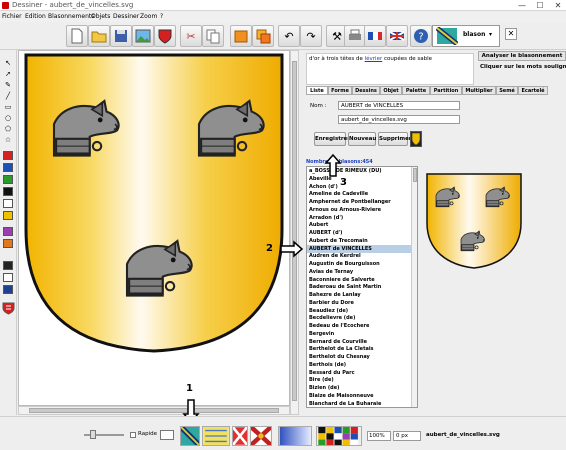 This screenshot has height=450, width=566. What do you see at coordinates (133, 435) in the screenshot?
I see `rapide-checkbox` at bounding box center [133, 435].